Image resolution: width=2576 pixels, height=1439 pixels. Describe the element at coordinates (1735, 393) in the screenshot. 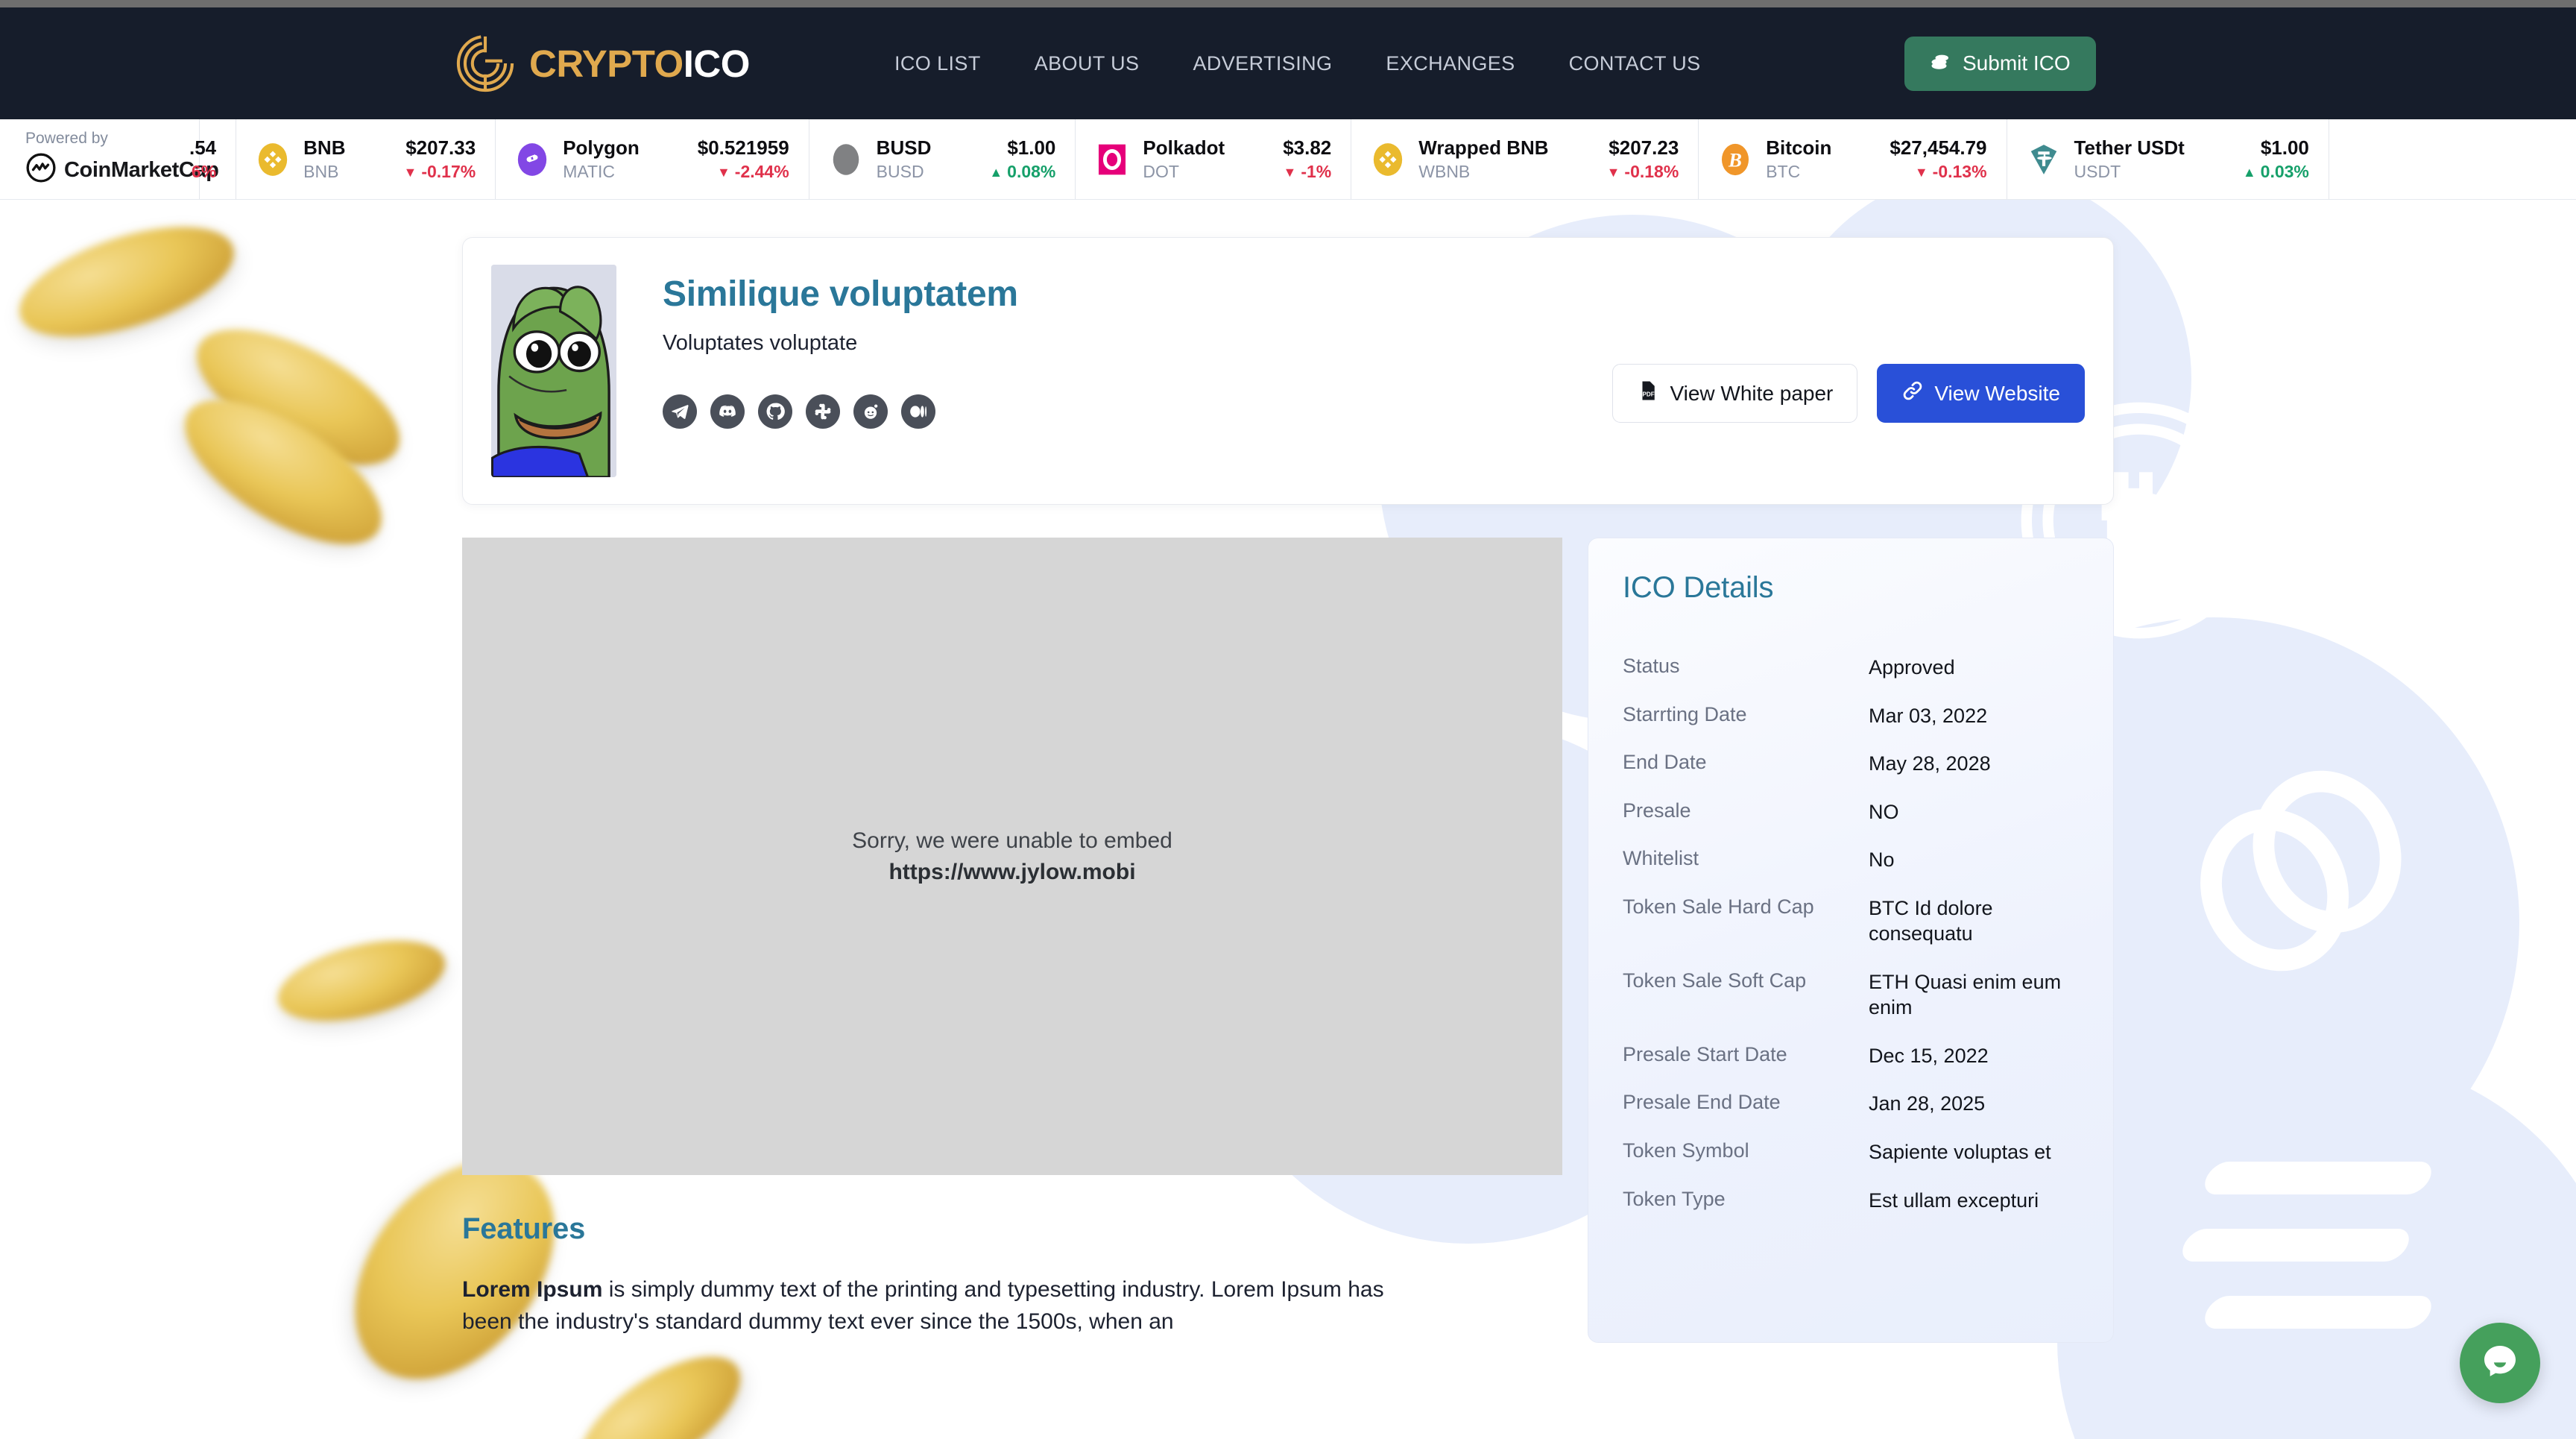

I see `view-whitepaper-button: PDF View White paper` at that location.